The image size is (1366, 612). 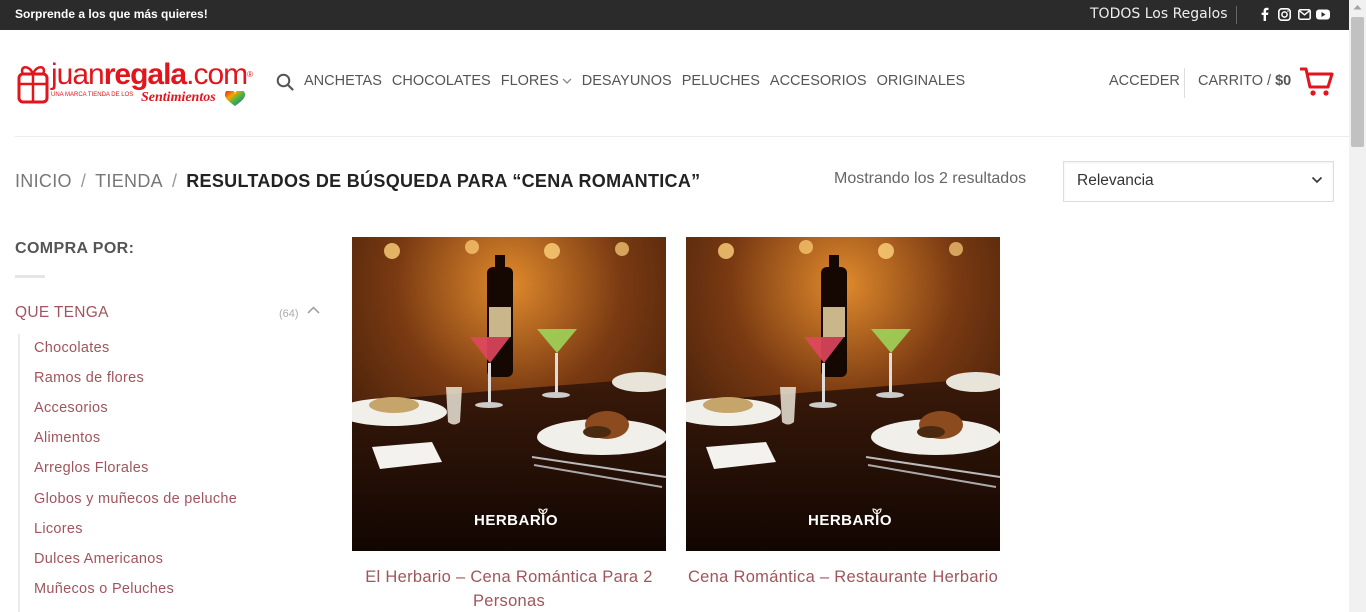 What do you see at coordinates (1265, 14) in the screenshot?
I see `facebook-icon` at bounding box center [1265, 14].